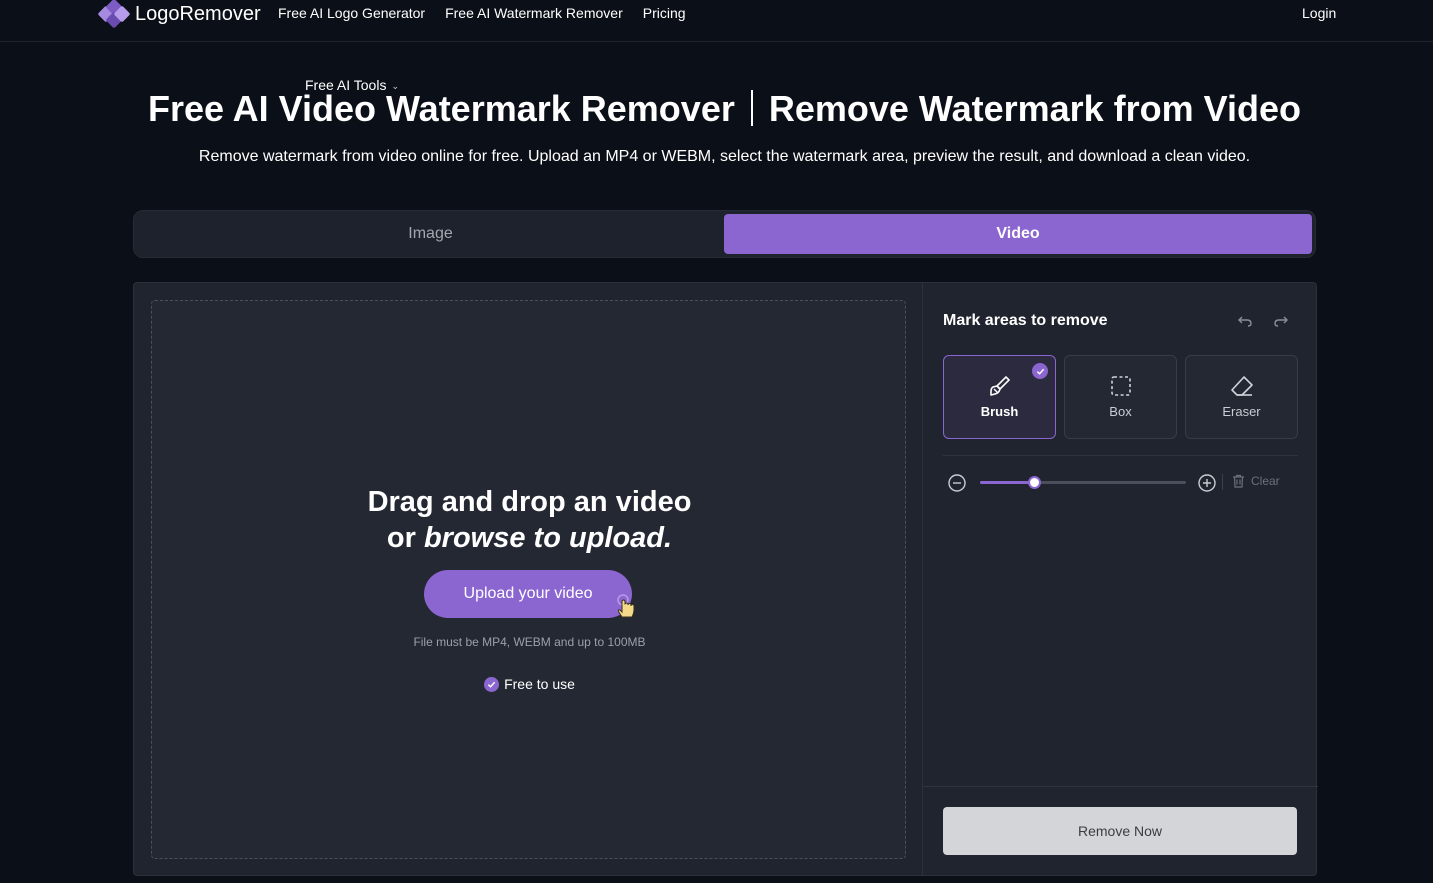 The width and height of the screenshot is (1433, 883). Describe the element at coordinates (1207, 483) in the screenshot. I see `increase-size-icon` at that location.